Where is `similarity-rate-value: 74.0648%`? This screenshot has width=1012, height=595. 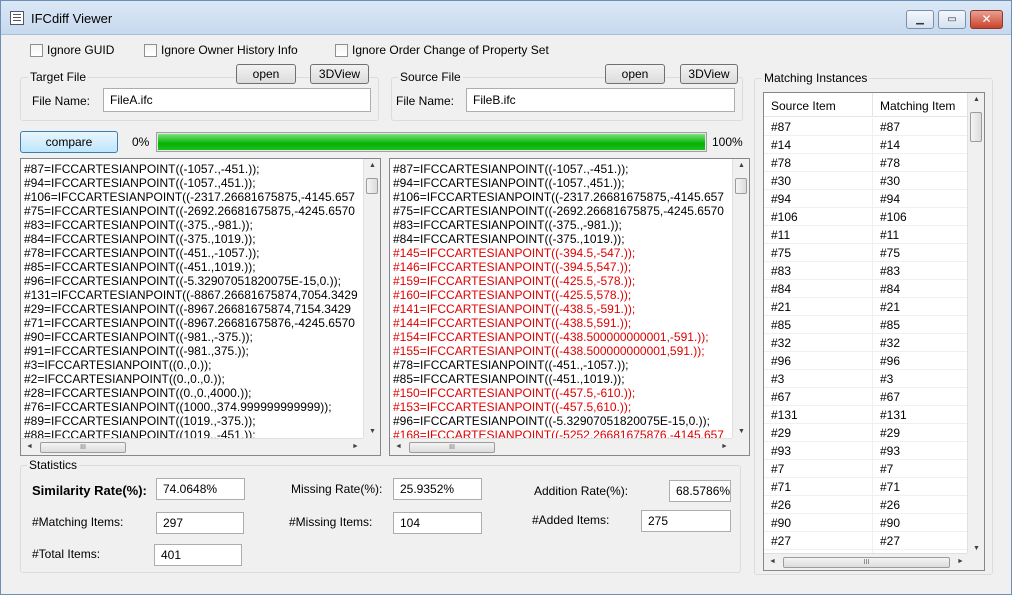
similarity-rate-value: 74.0648% is located at coordinates (200, 489).